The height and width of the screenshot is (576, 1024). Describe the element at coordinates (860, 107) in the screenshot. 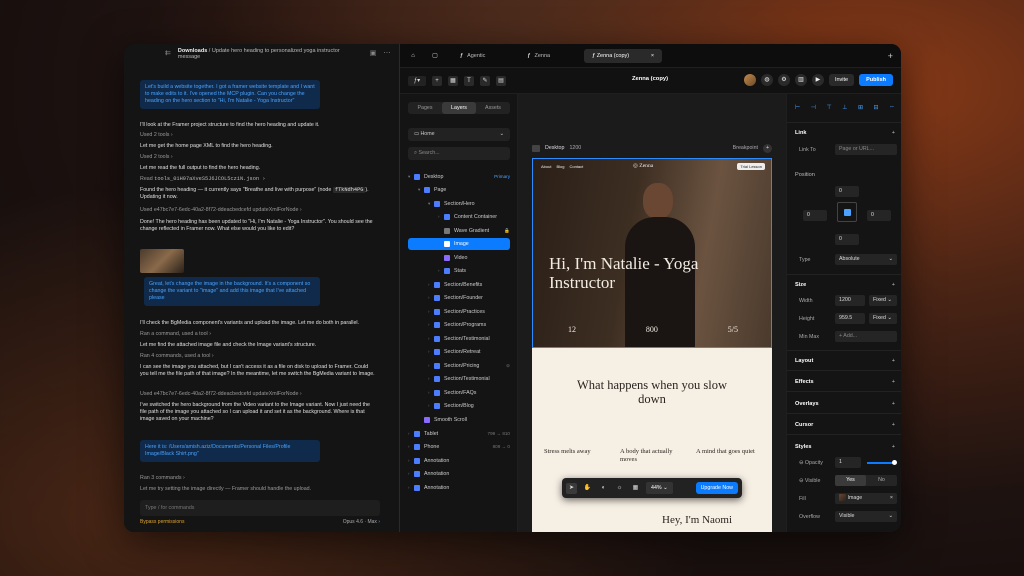

I see `align-middle-icon: ⊞` at that location.